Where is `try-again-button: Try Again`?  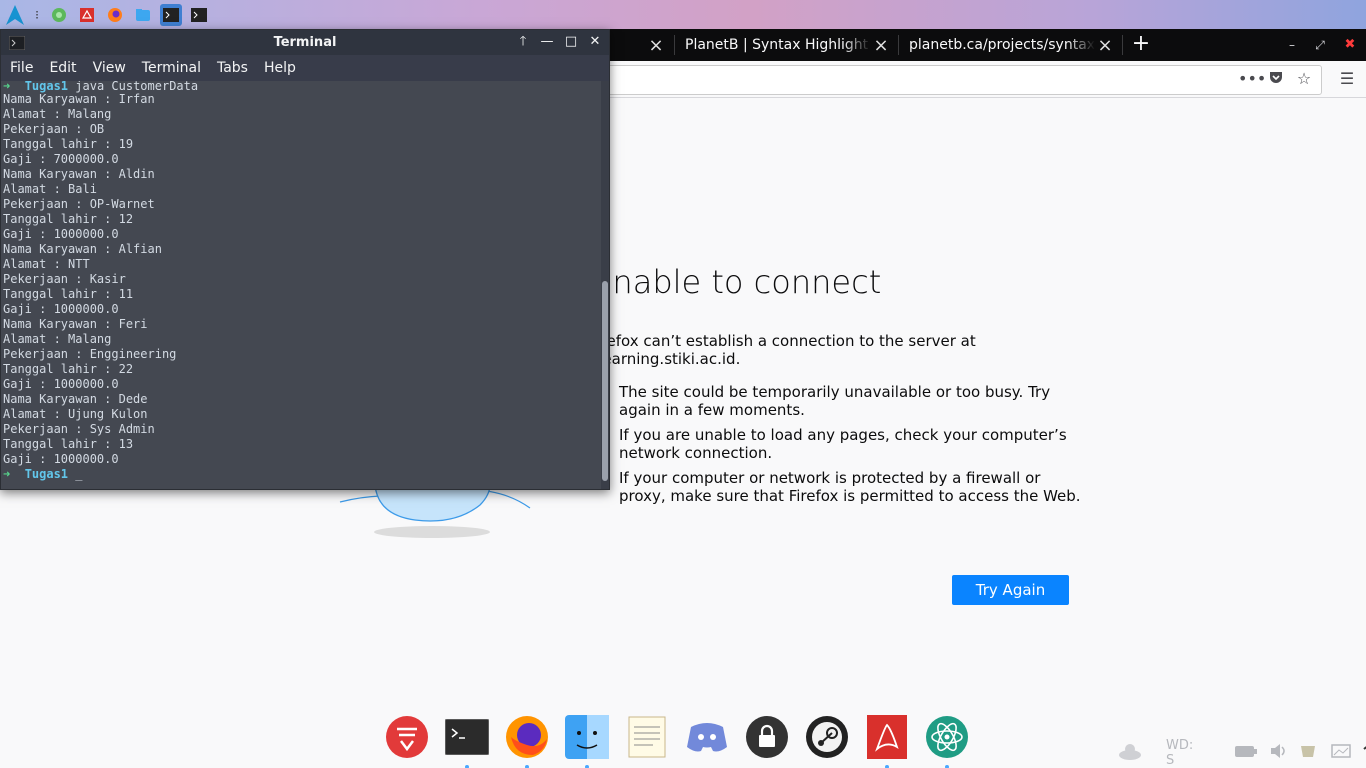 try-again-button: Try Again is located at coordinates (1010, 590).